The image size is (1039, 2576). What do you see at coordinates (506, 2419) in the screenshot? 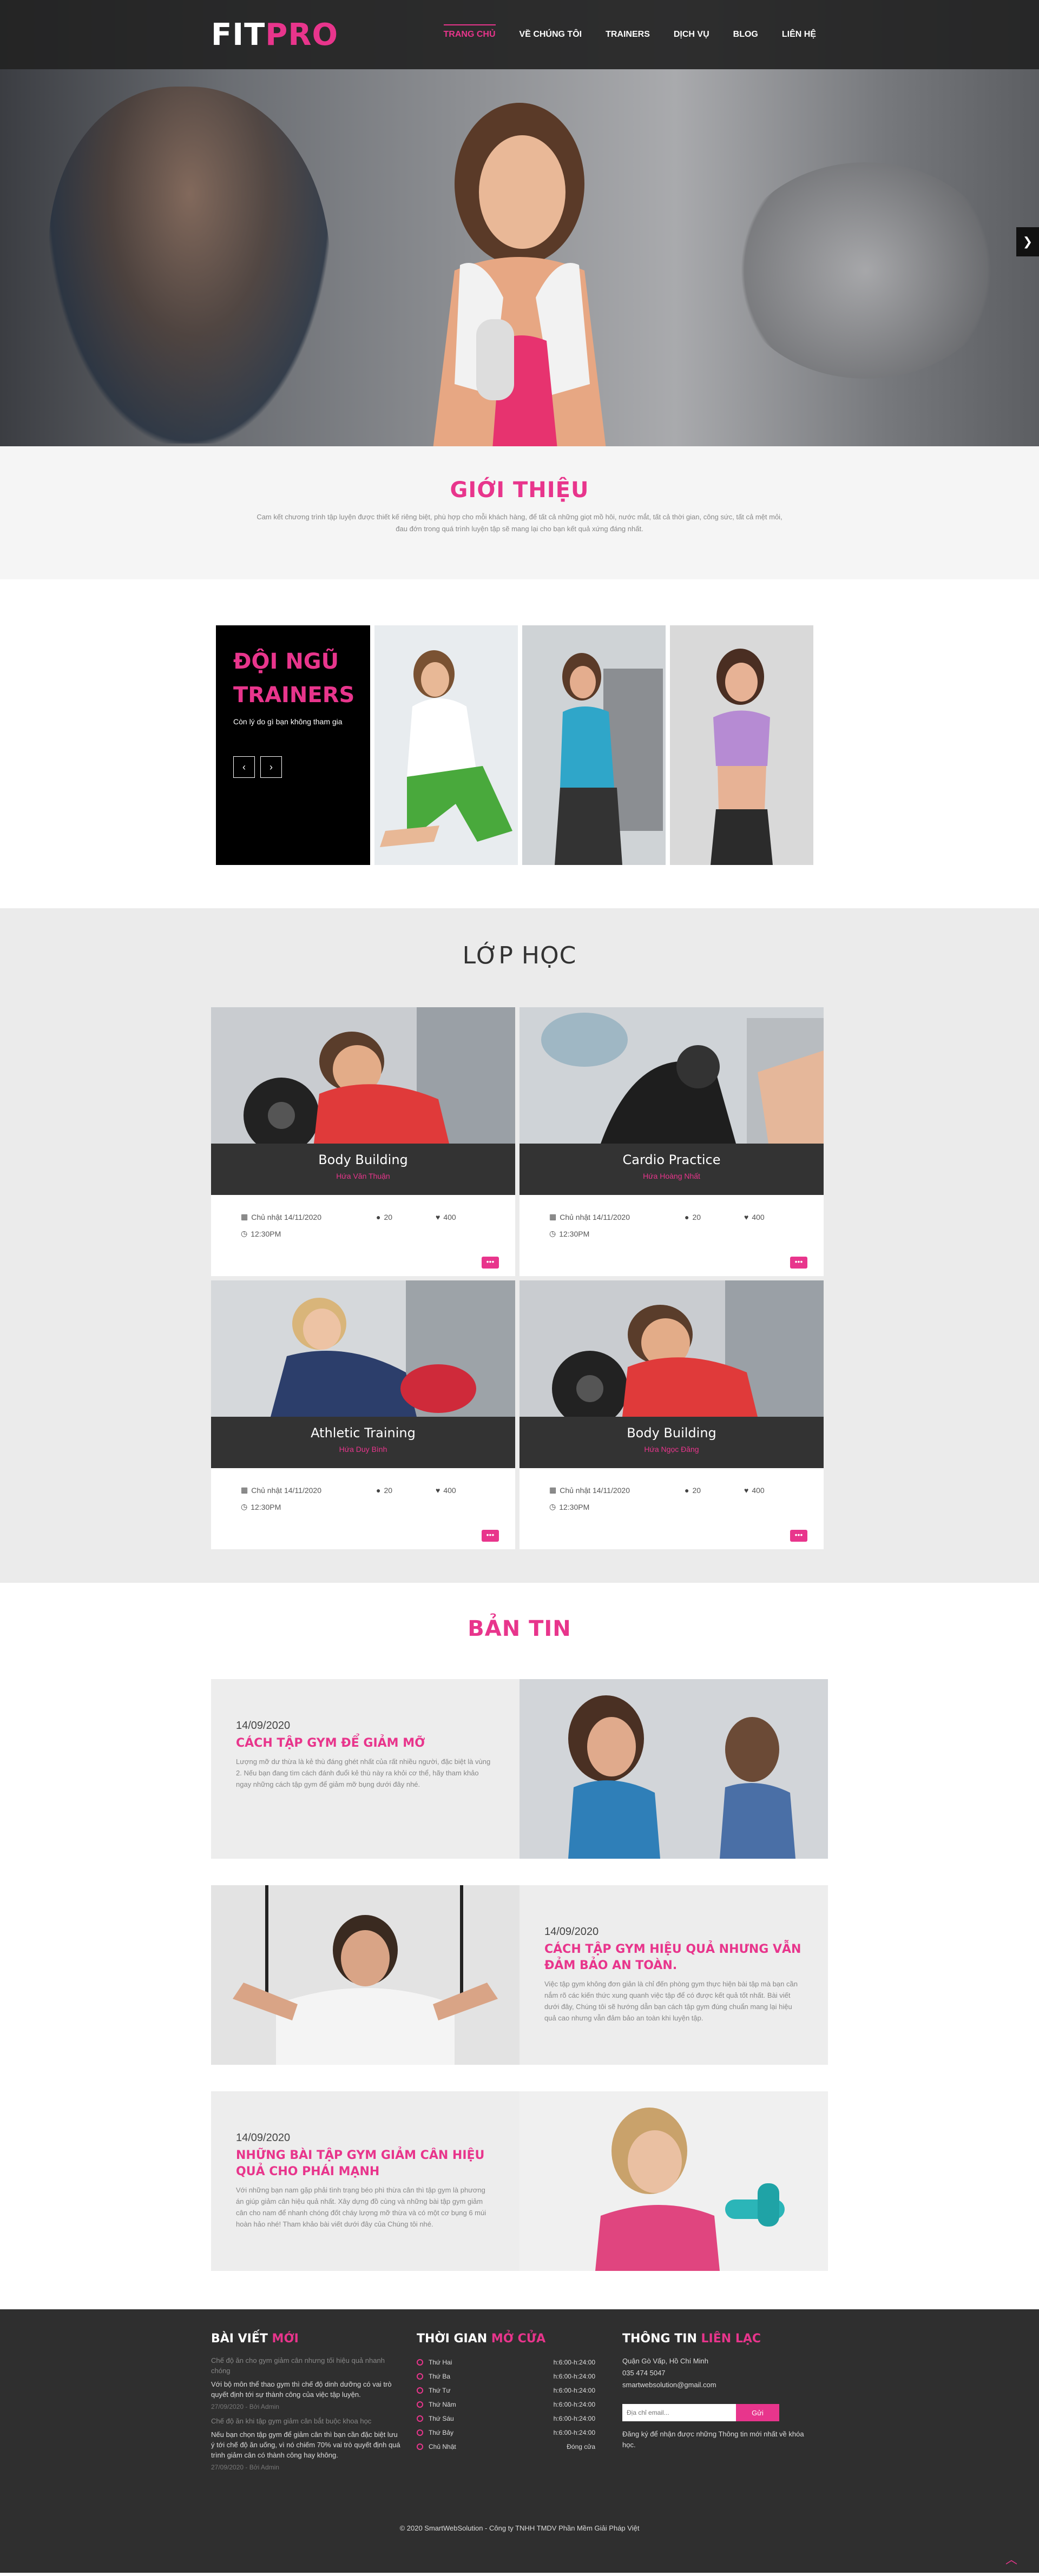
I see `hours-row: Thứ Sáu h:6:00-h:24:00` at bounding box center [506, 2419].